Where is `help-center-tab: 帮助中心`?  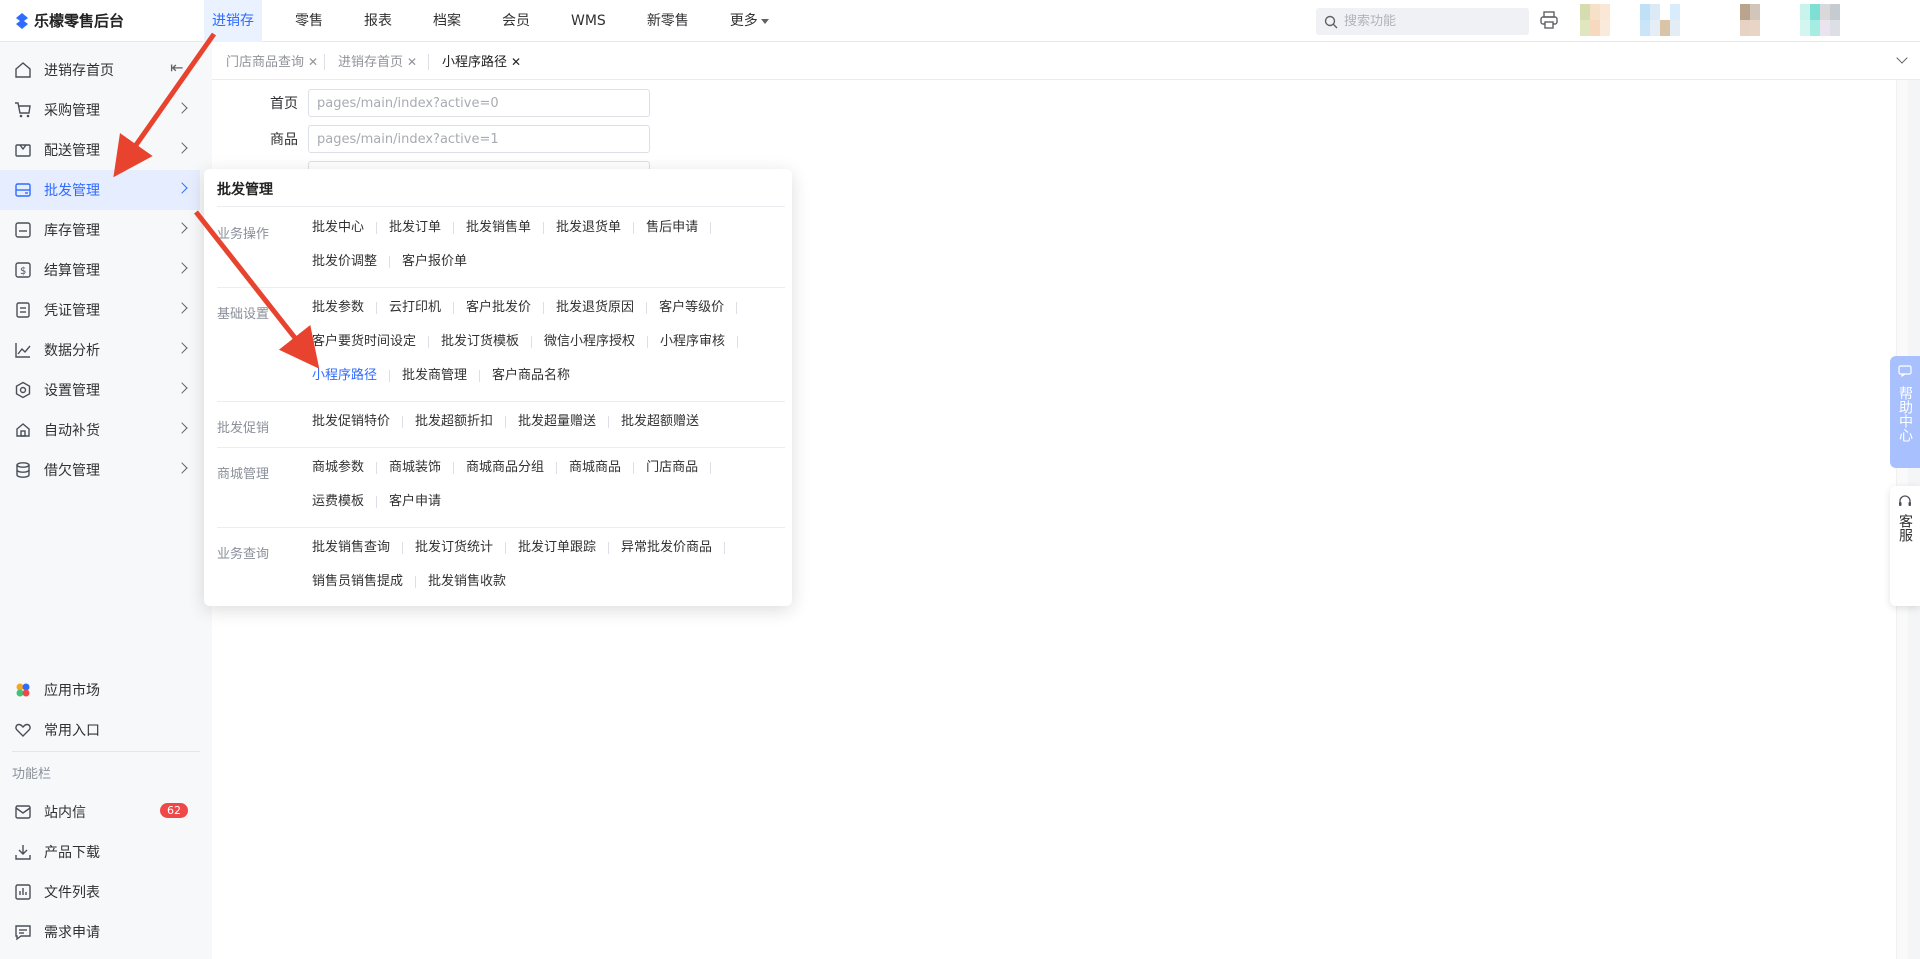
help-center-tab: 帮助中心 is located at coordinates (1905, 412).